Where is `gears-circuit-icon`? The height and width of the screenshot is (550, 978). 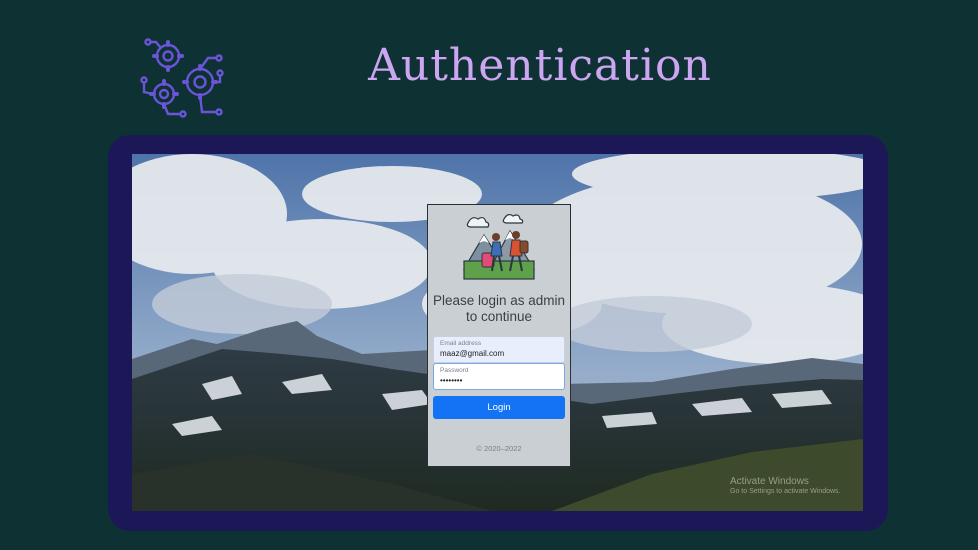 gears-circuit-icon is located at coordinates (182, 78).